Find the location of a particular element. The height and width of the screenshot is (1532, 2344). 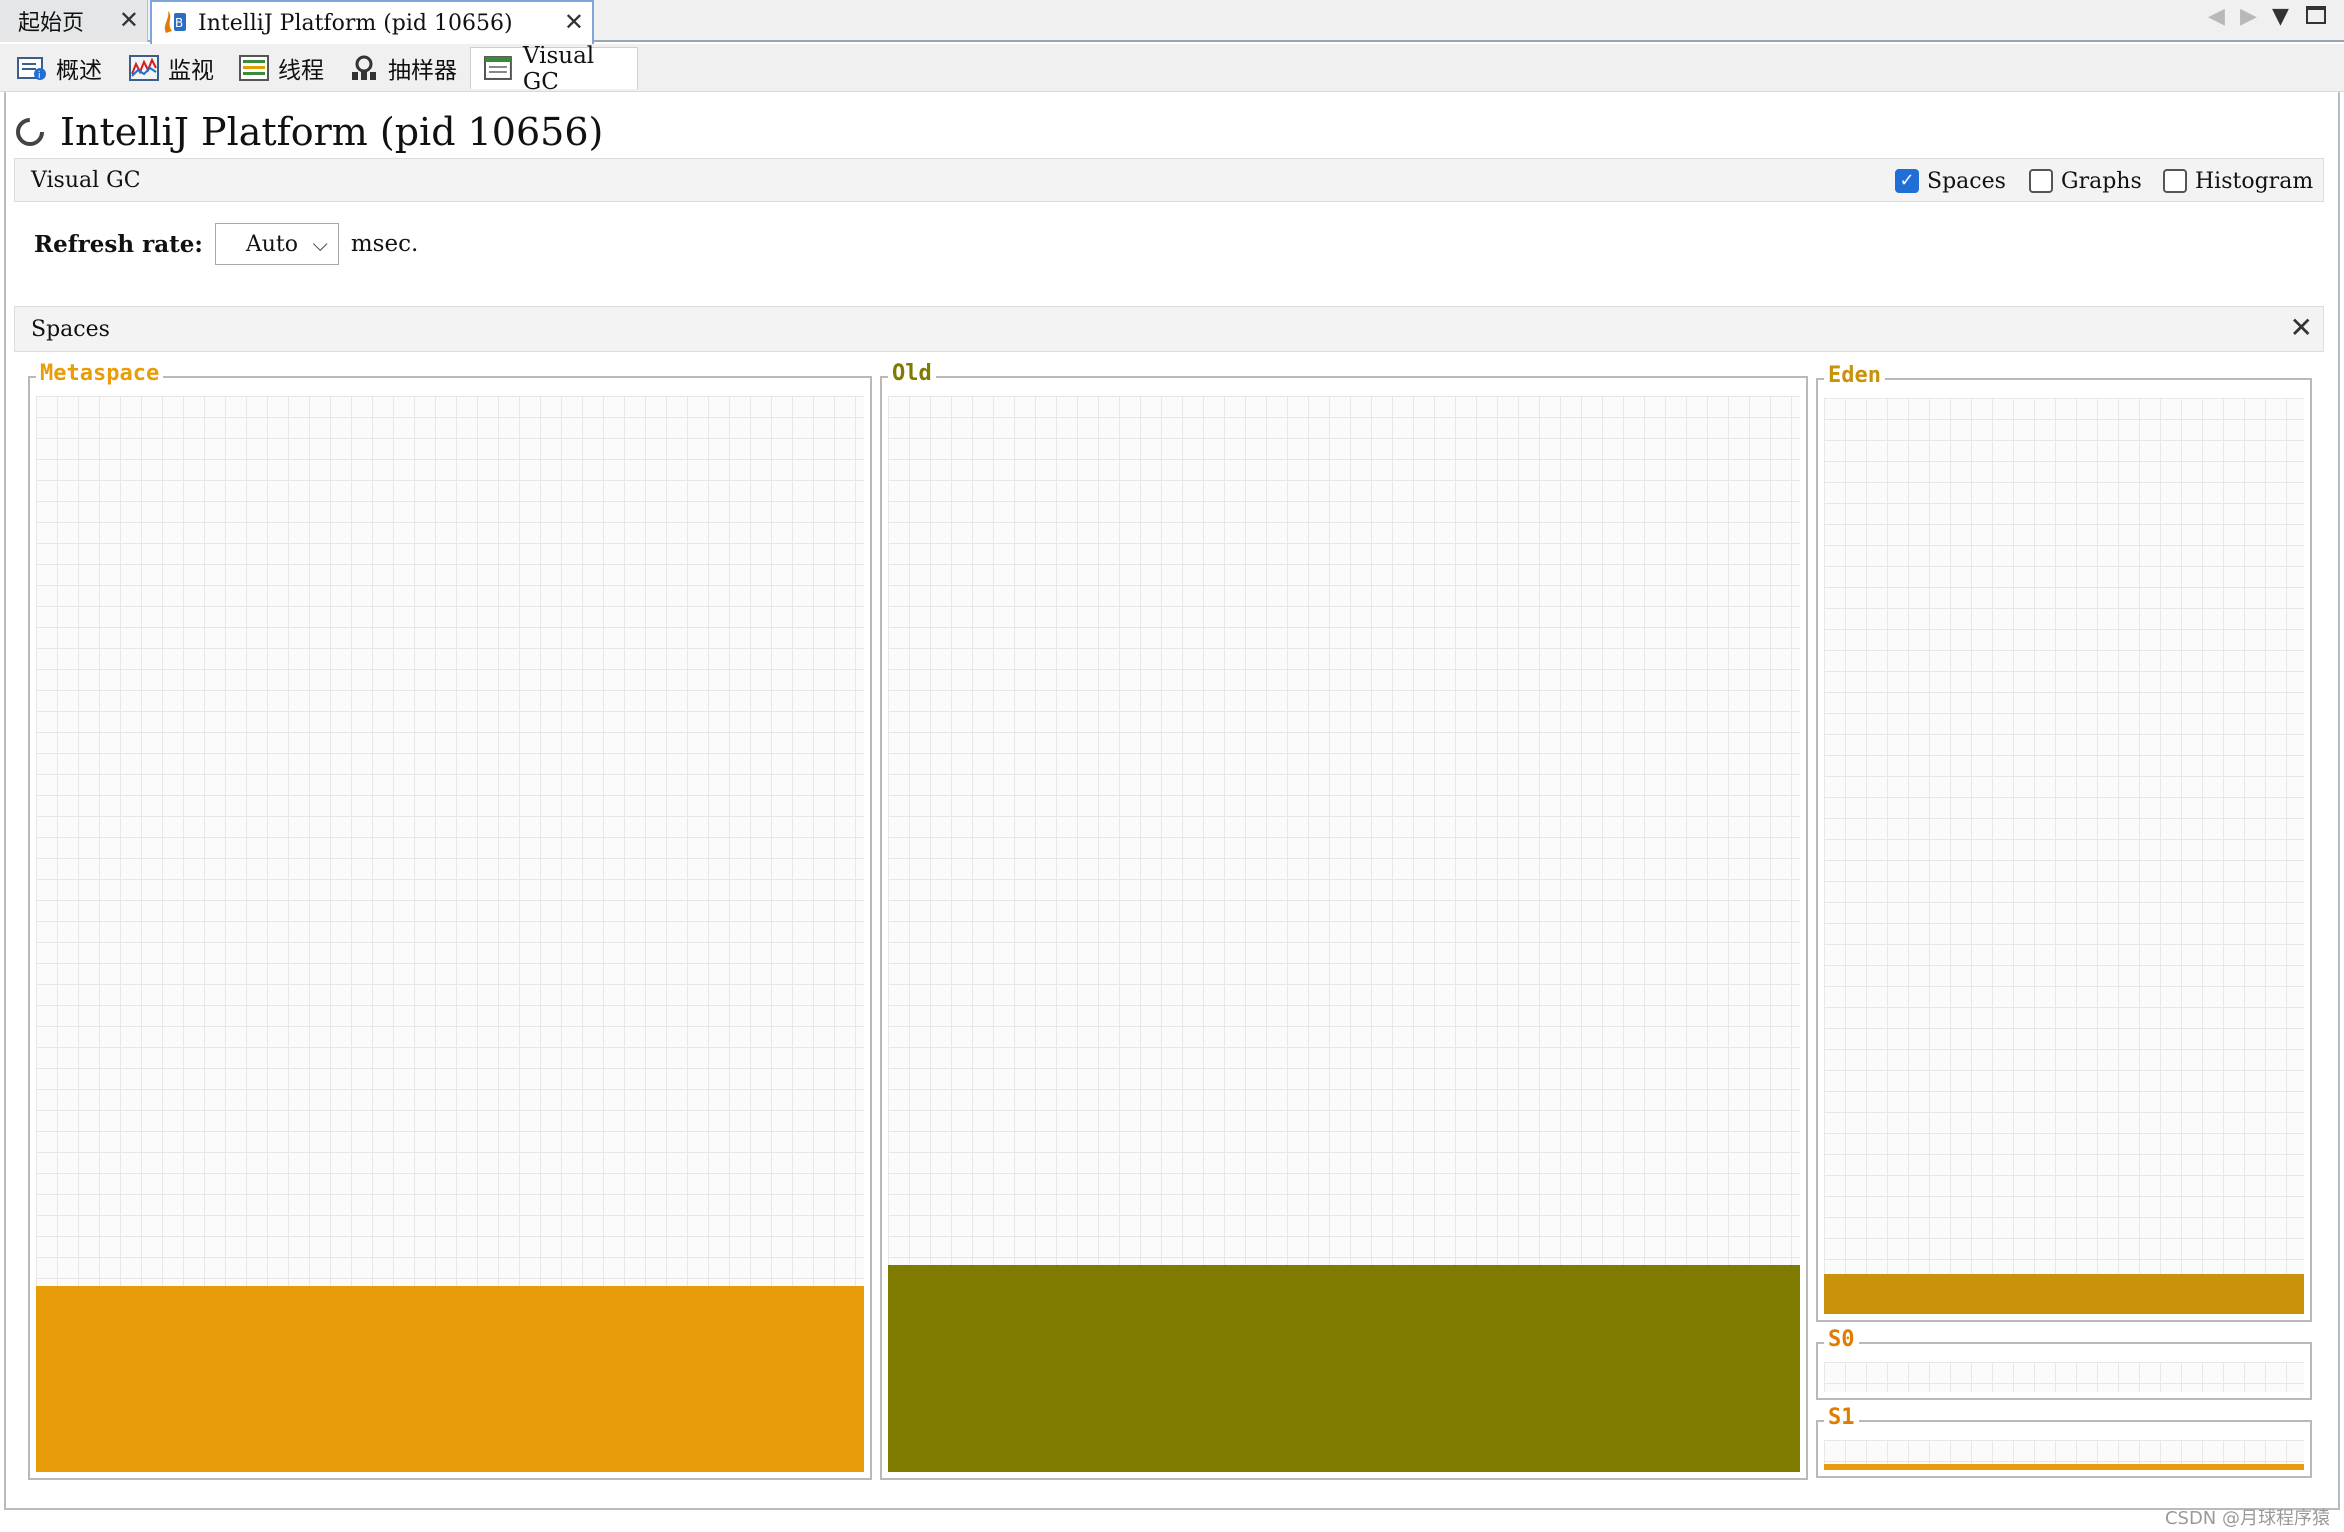

view-tab-strip: i 概述 监视 线程 抽样器 Visual GC is located at coordinates (1172, 69).